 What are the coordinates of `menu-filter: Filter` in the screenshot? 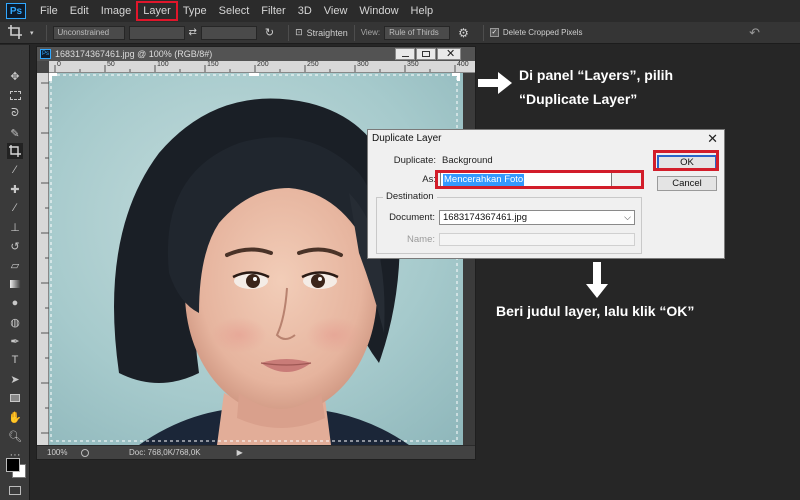 It's located at (273, 11).